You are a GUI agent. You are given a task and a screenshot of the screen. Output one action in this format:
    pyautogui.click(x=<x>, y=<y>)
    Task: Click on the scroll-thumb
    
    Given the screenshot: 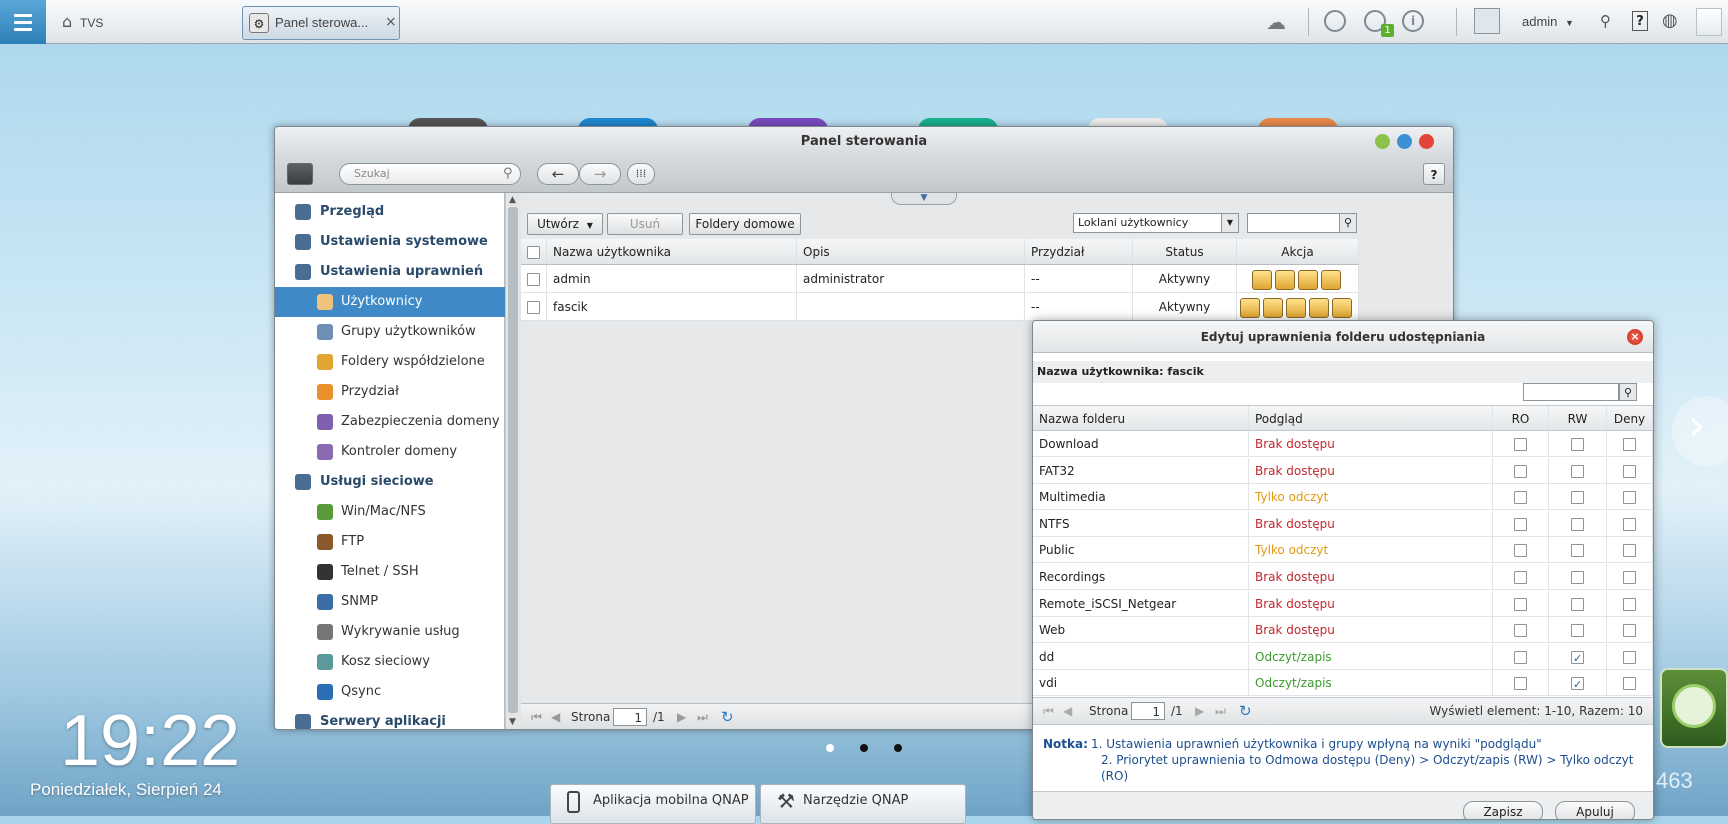 What is the action you would take?
    pyautogui.click(x=513, y=460)
    